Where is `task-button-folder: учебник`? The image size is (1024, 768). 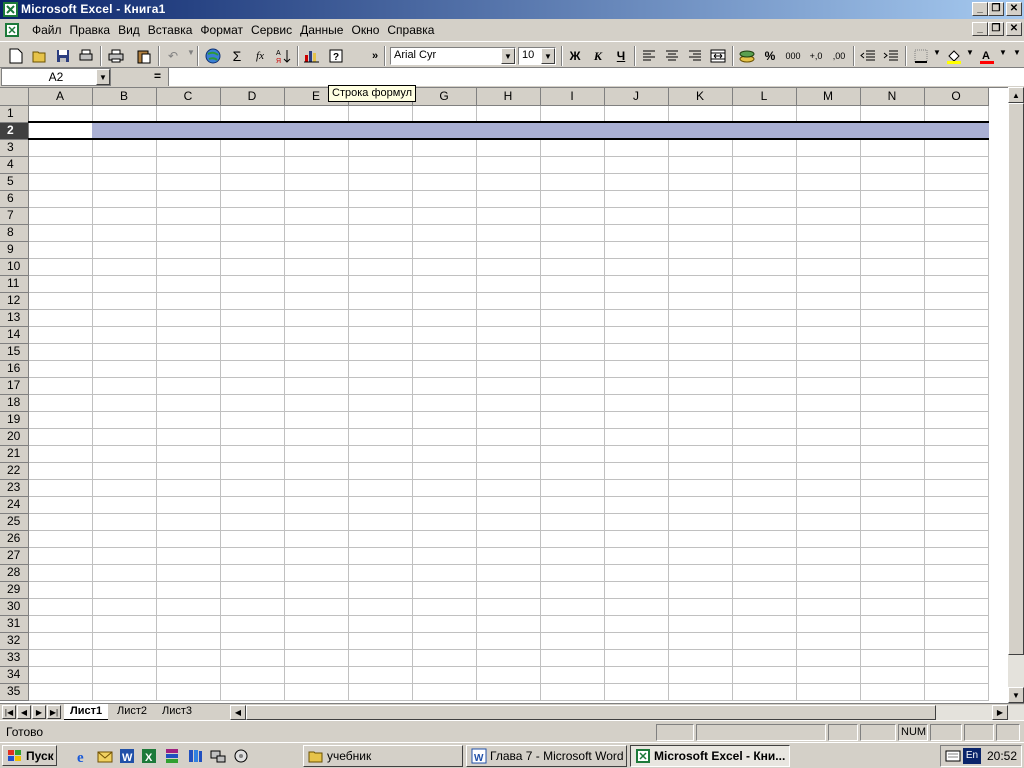 task-button-folder: учебник is located at coordinates (383, 756).